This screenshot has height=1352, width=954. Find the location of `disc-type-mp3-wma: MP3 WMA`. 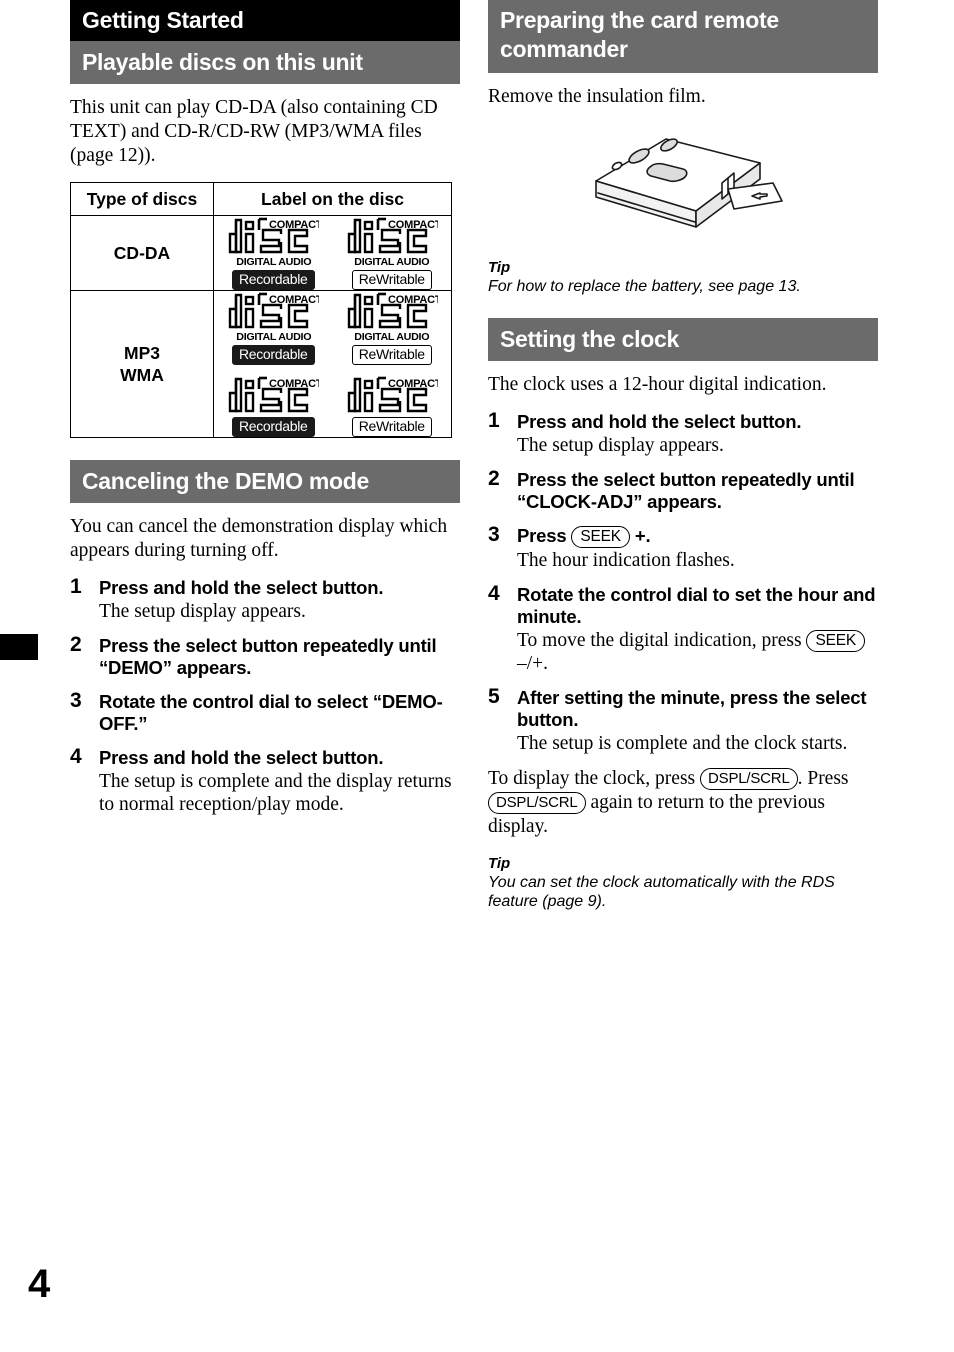

disc-type-mp3-wma: MP3 WMA is located at coordinates (142, 364).